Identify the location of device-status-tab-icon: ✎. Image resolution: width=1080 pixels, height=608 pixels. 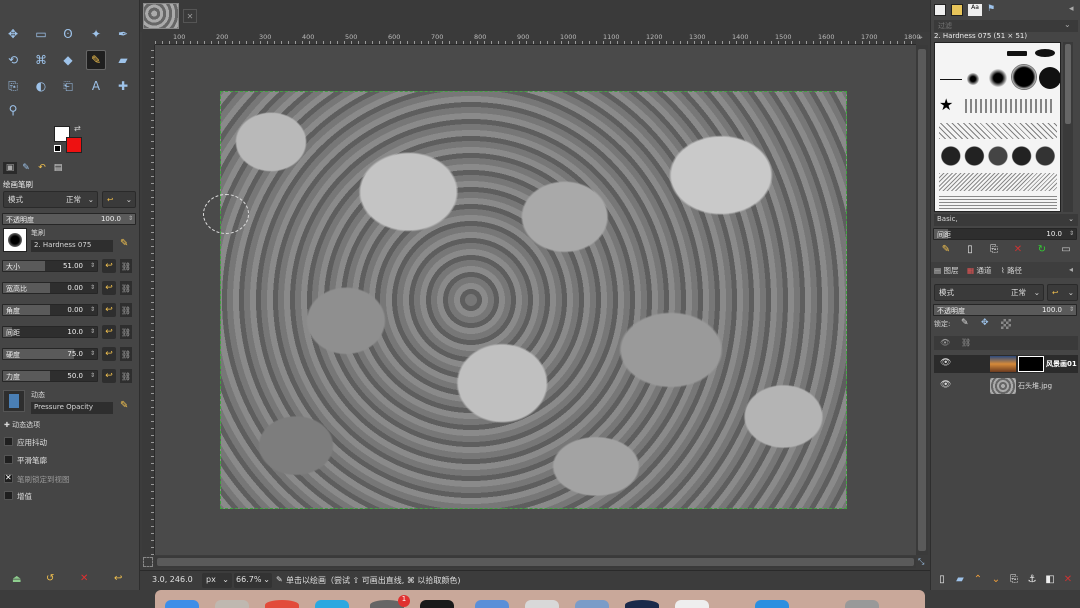
(26, 168).